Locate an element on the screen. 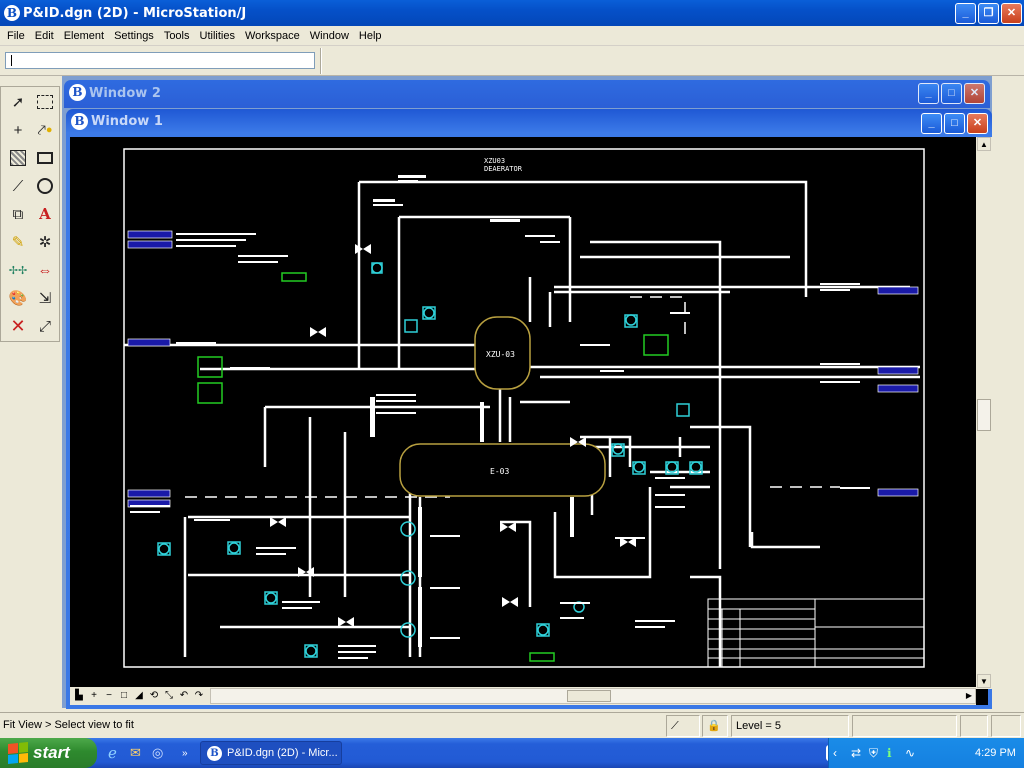  place-point-icon: + is located at coordinates (18, 130).